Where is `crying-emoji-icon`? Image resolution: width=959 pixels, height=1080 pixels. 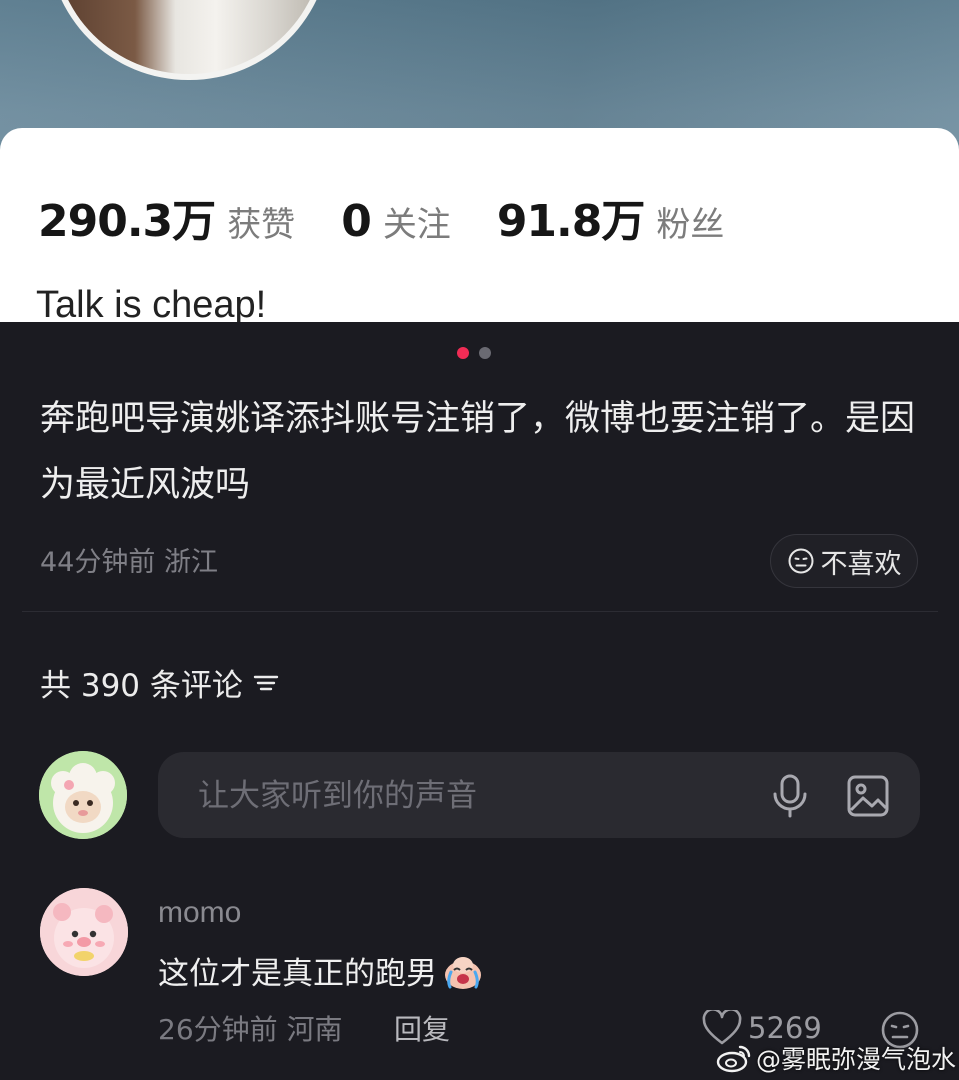 crying-emoji-icon is located at coordinates (463, 972).